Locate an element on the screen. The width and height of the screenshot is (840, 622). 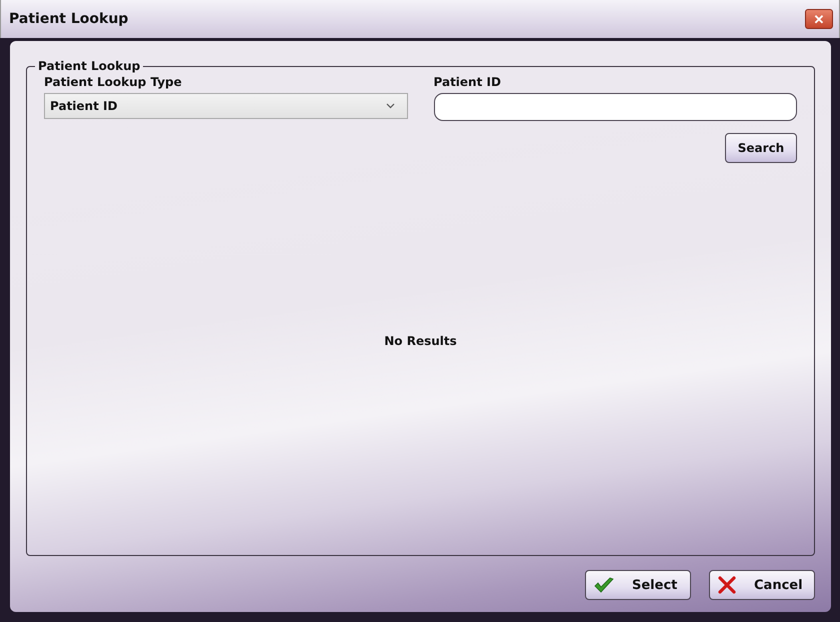
chevron-icon is located at coordinates (390, 106).